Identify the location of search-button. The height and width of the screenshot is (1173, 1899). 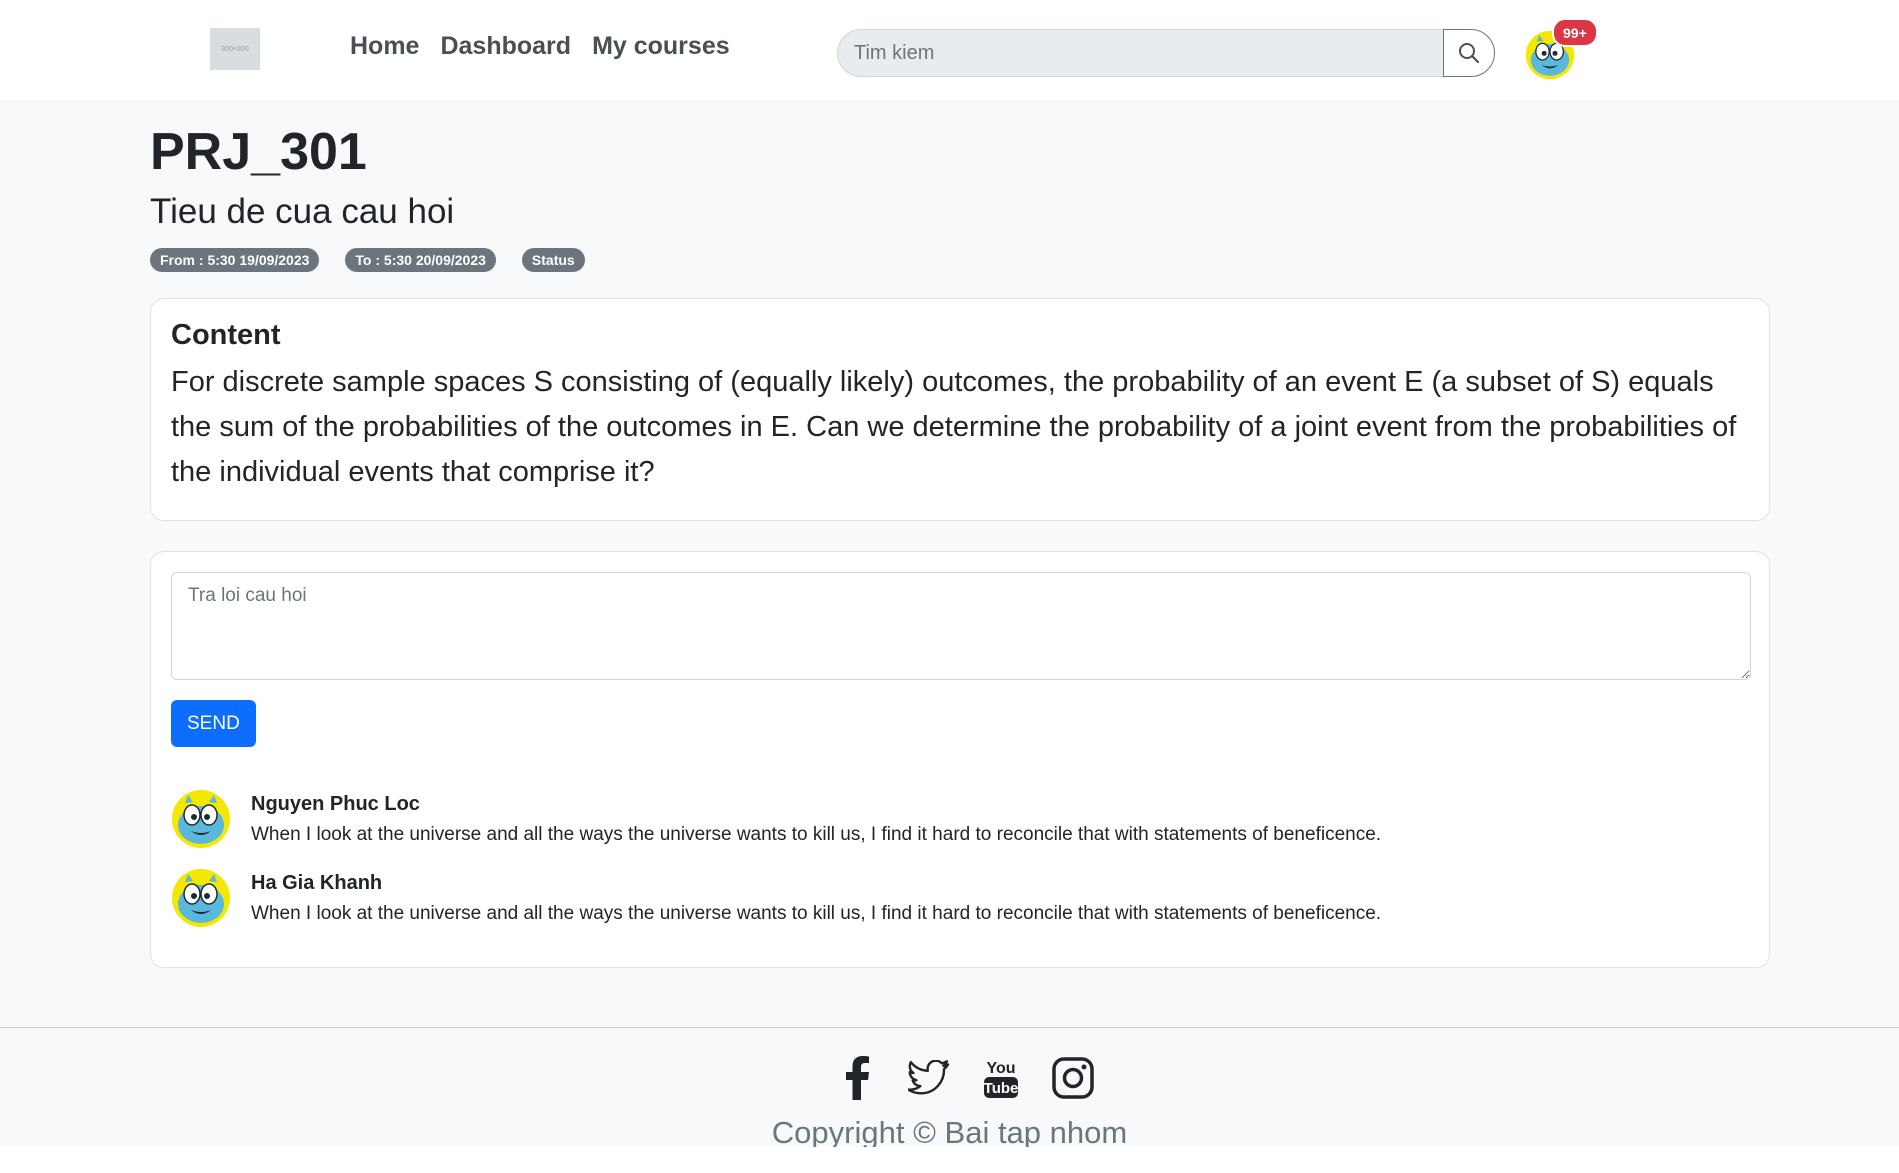
(1469, 53).